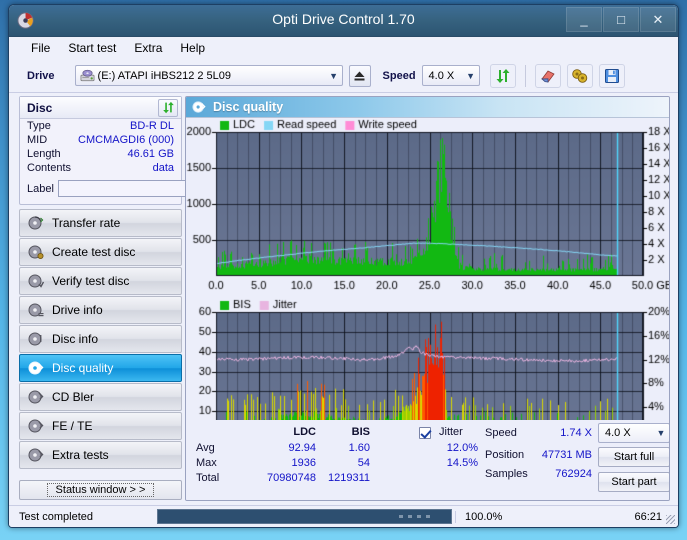 This screenshot has width=687, height=540. Describe the element at coordinates (648, 516) in the screenshot. I see `elapsed-time: 66:21` at that location.